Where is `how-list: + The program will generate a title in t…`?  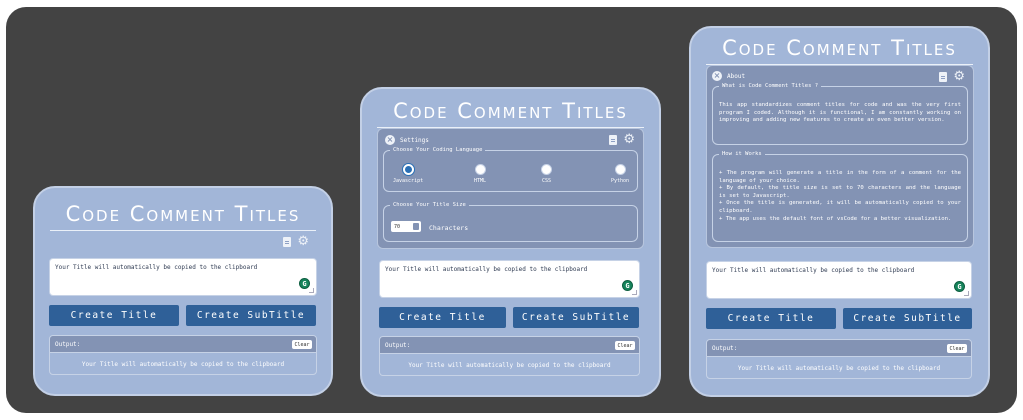
how-list: + The program will generate a title in t… is located at coordinates (840, 196).